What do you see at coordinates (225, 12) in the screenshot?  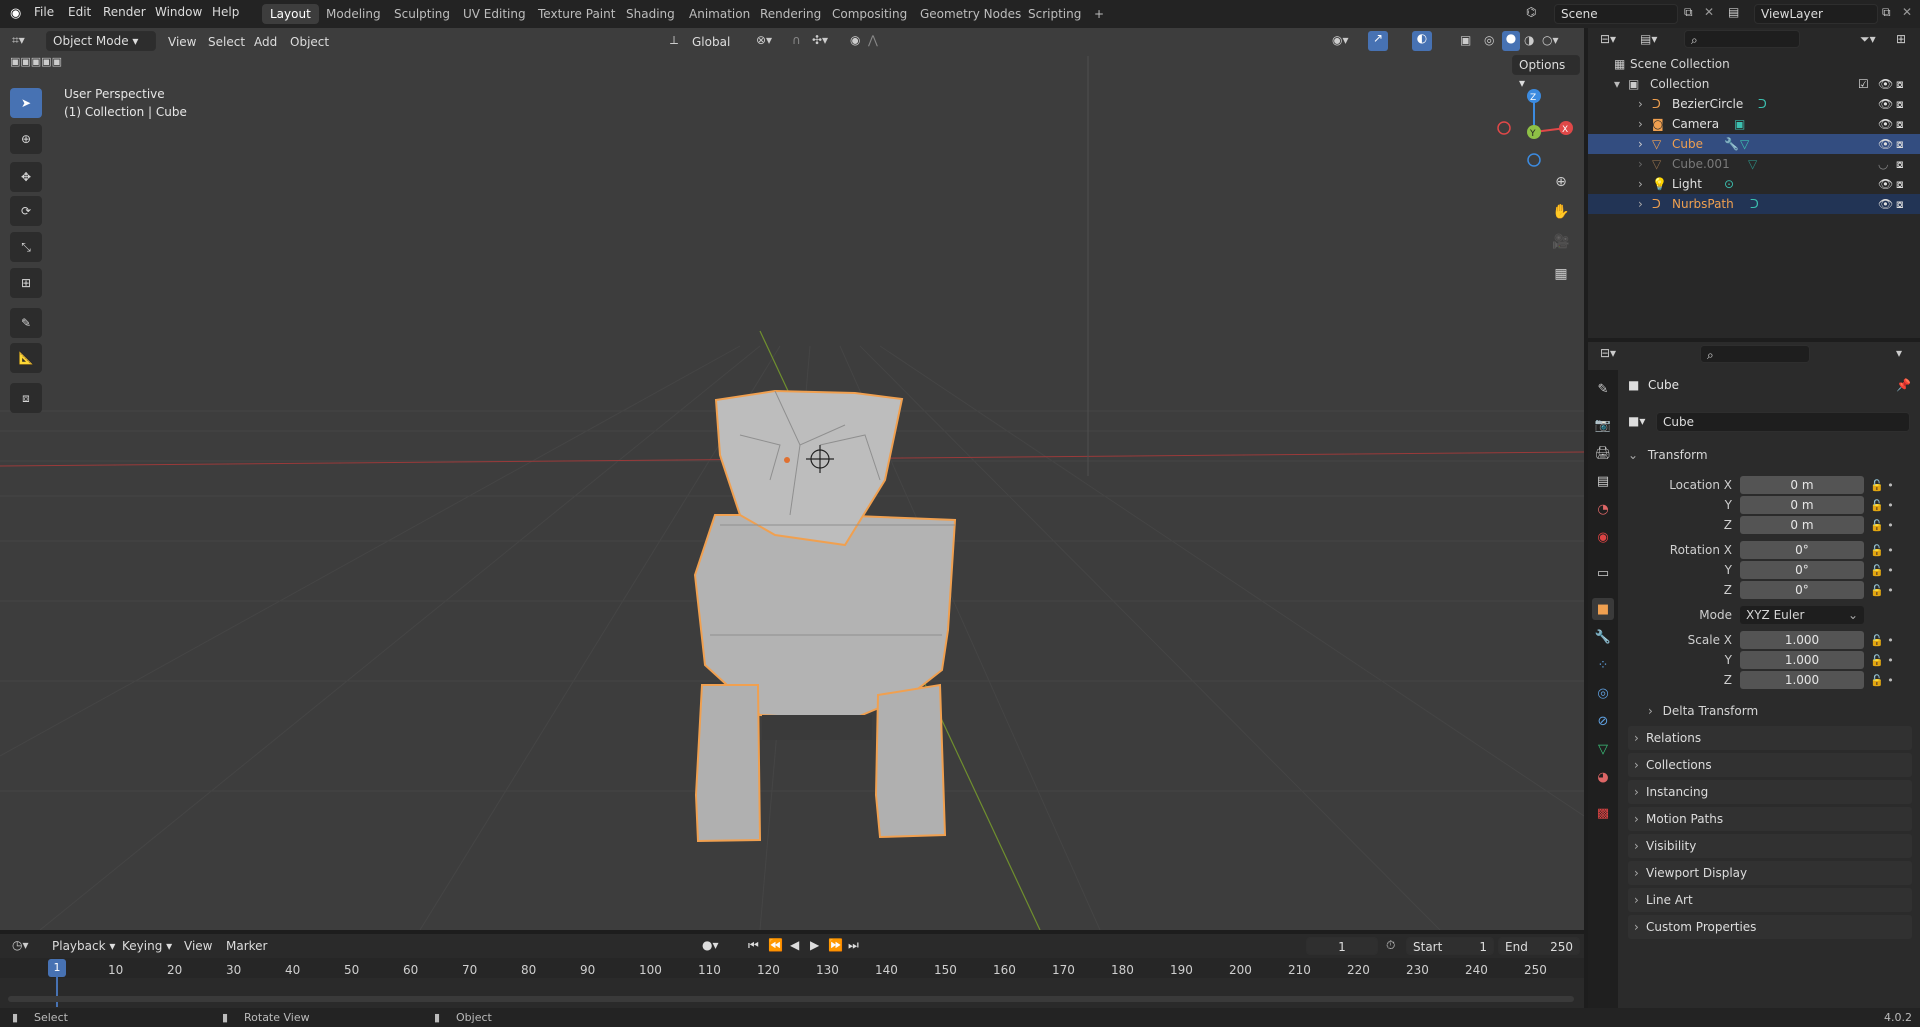 I see `menu-help: Help` at bounding box center [225, 12].